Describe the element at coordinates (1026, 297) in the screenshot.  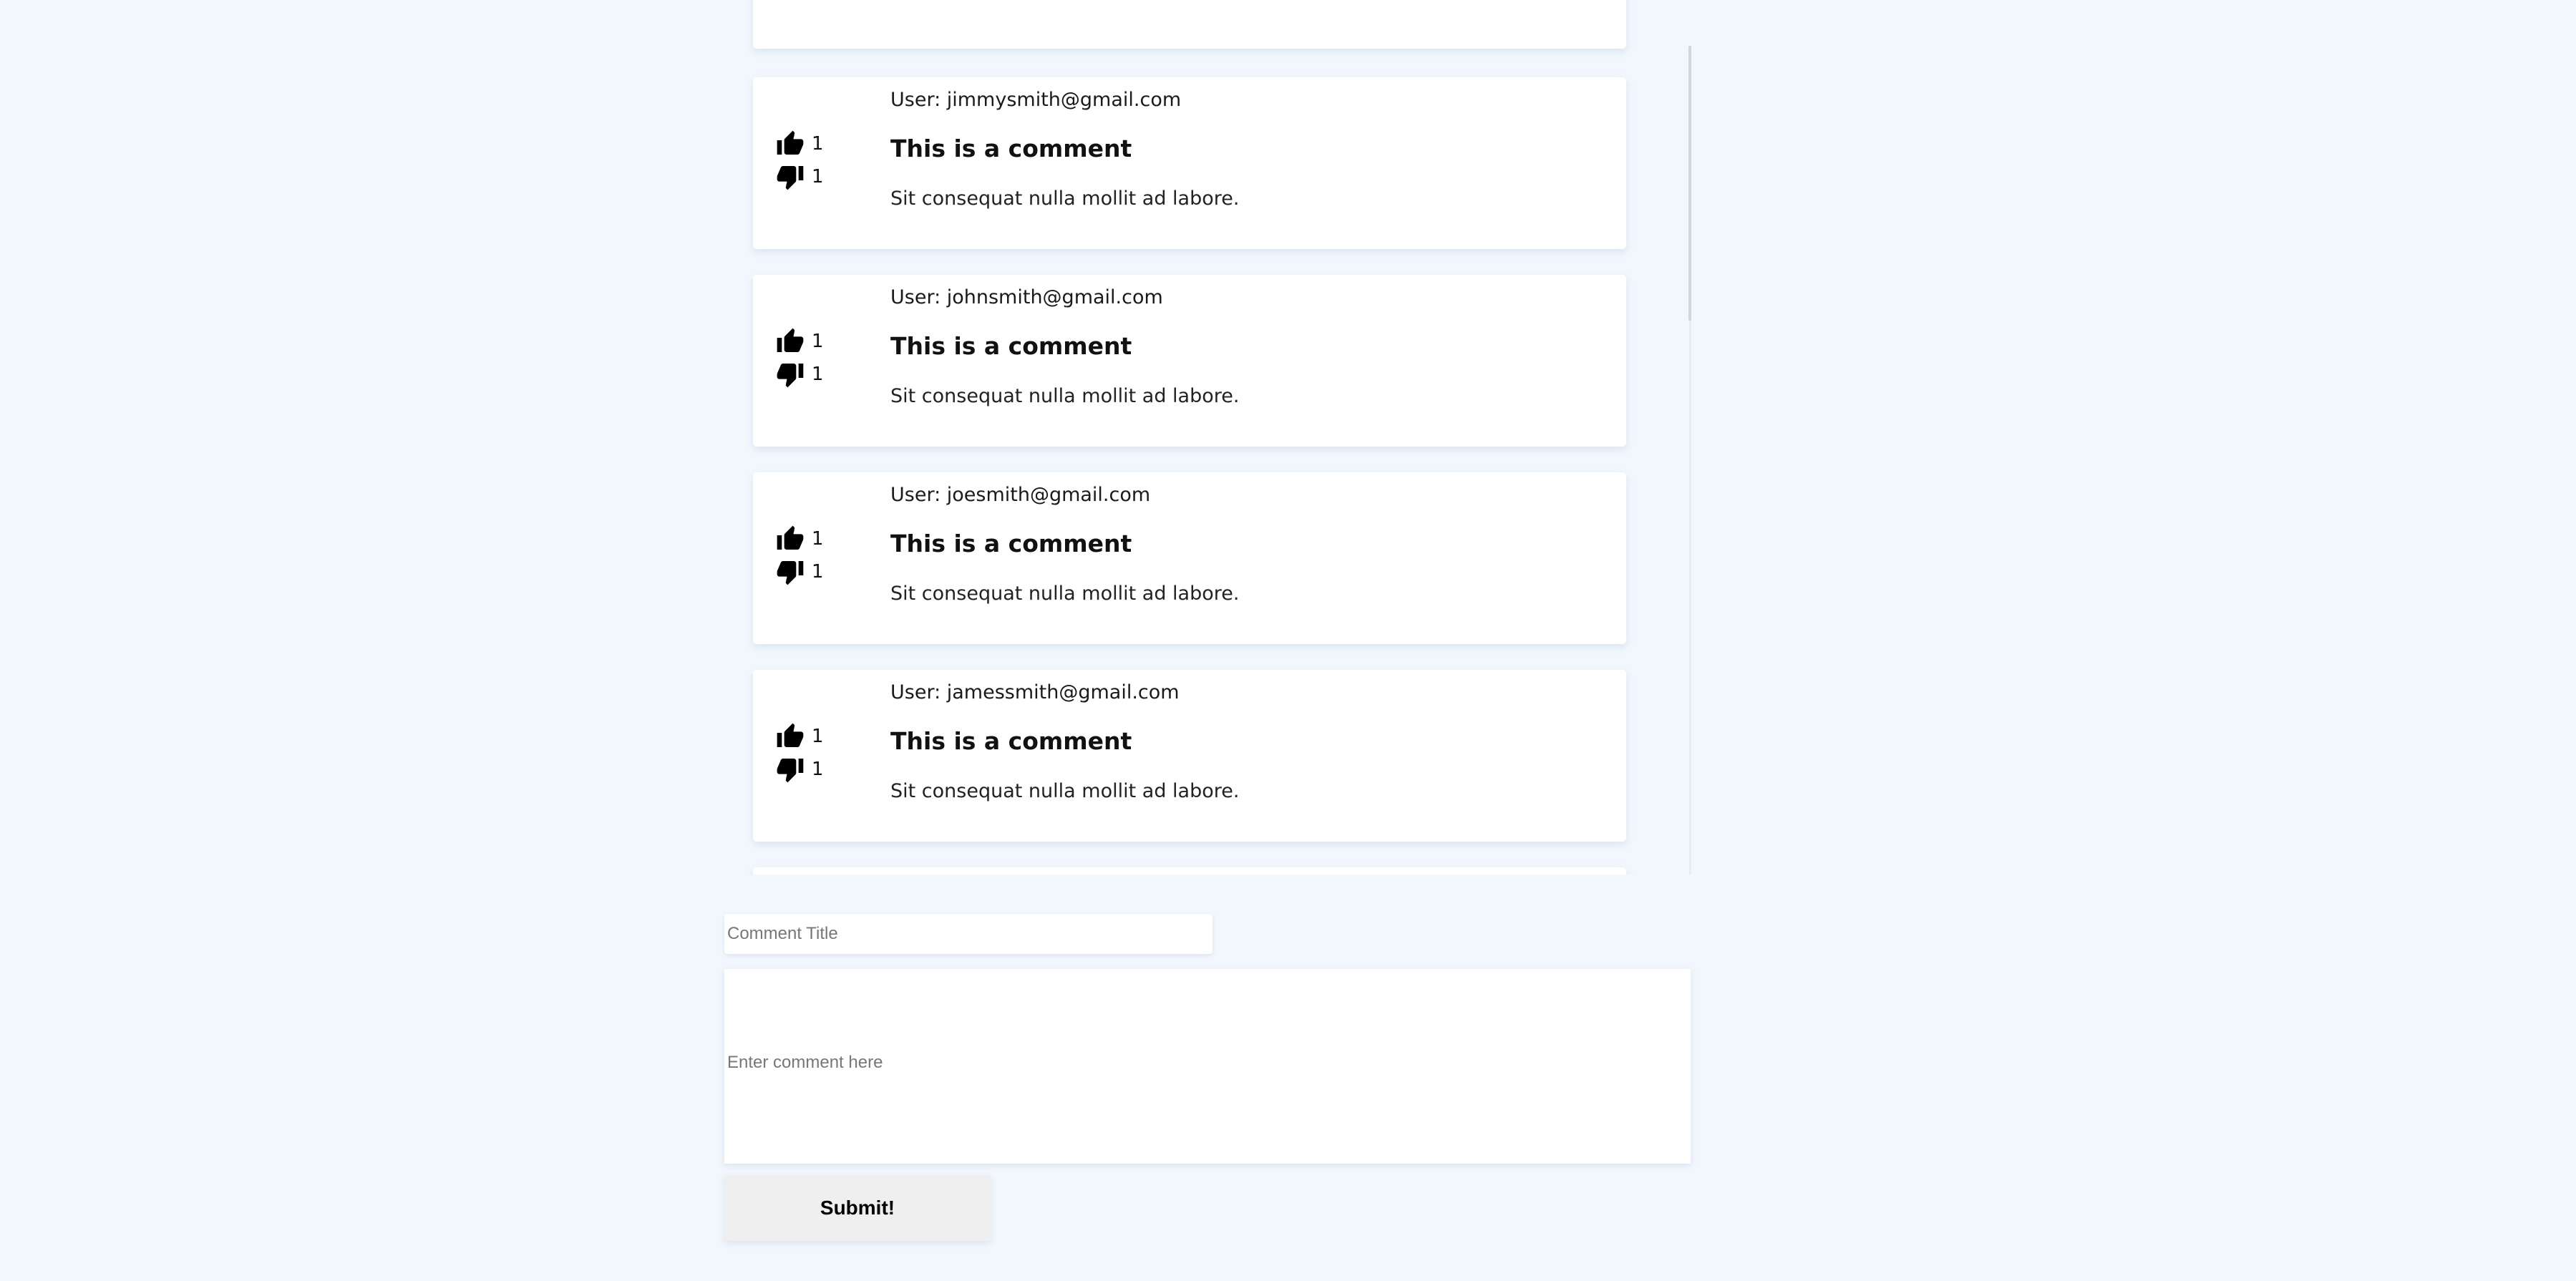
I see `comment-user: User: johnsmith@gmail.com` at that location.